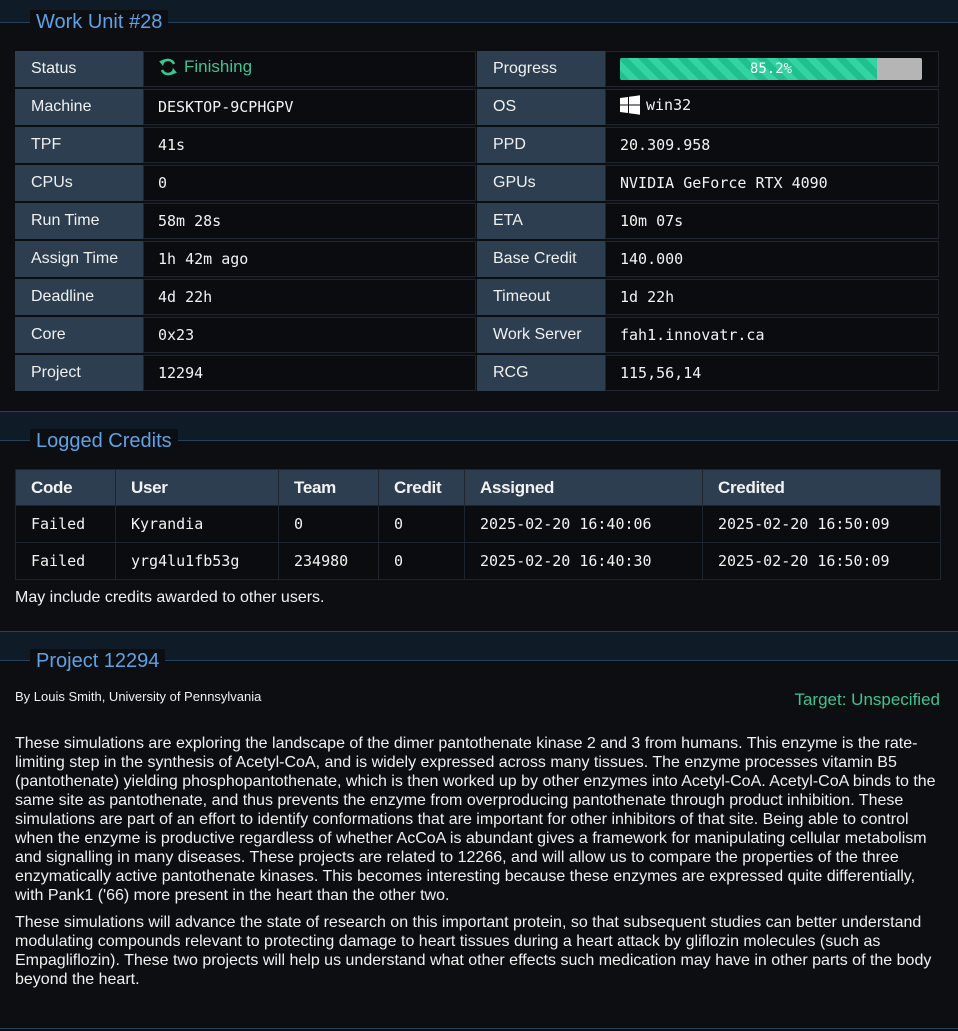 This screenshot has width=958, height=1031. Describe the element at coordinates (541, 145) in the screenshot. I see `ppd-label: PPD` at that location.